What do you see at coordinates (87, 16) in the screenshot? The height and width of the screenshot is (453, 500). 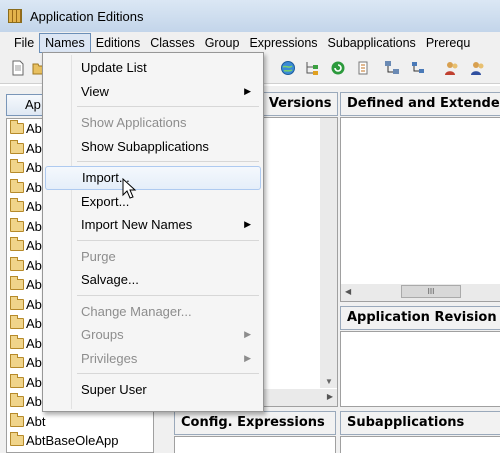 I see `window-title: Application Editions` at bounding box center [87, 16].